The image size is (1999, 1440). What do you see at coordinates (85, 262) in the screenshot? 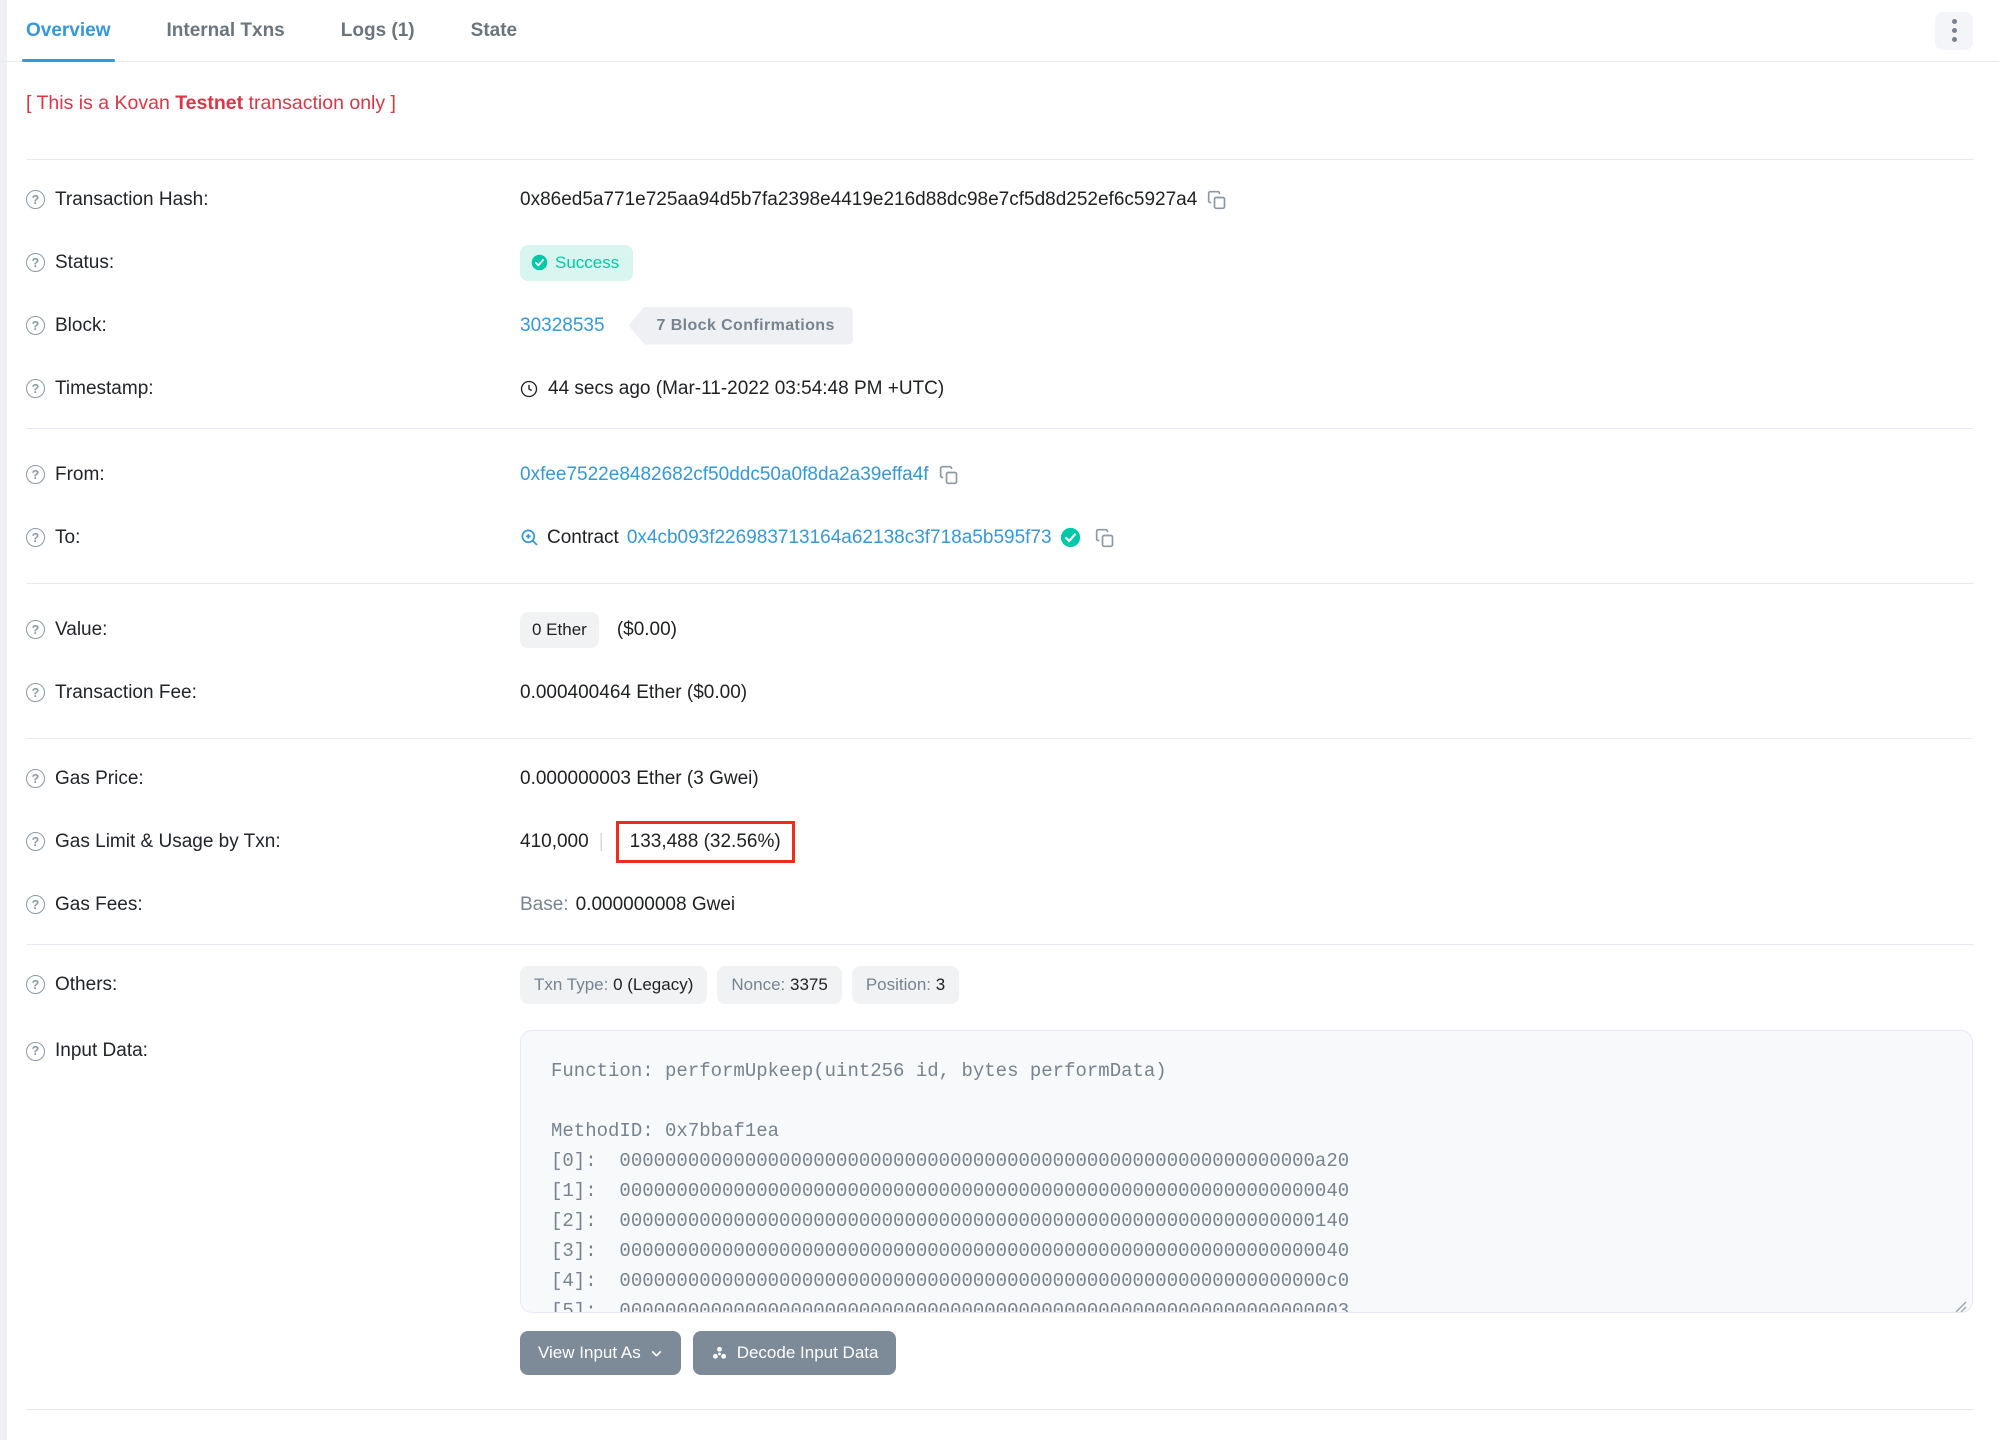
I see `status-label: Status:` at bounding box center [85, 262].